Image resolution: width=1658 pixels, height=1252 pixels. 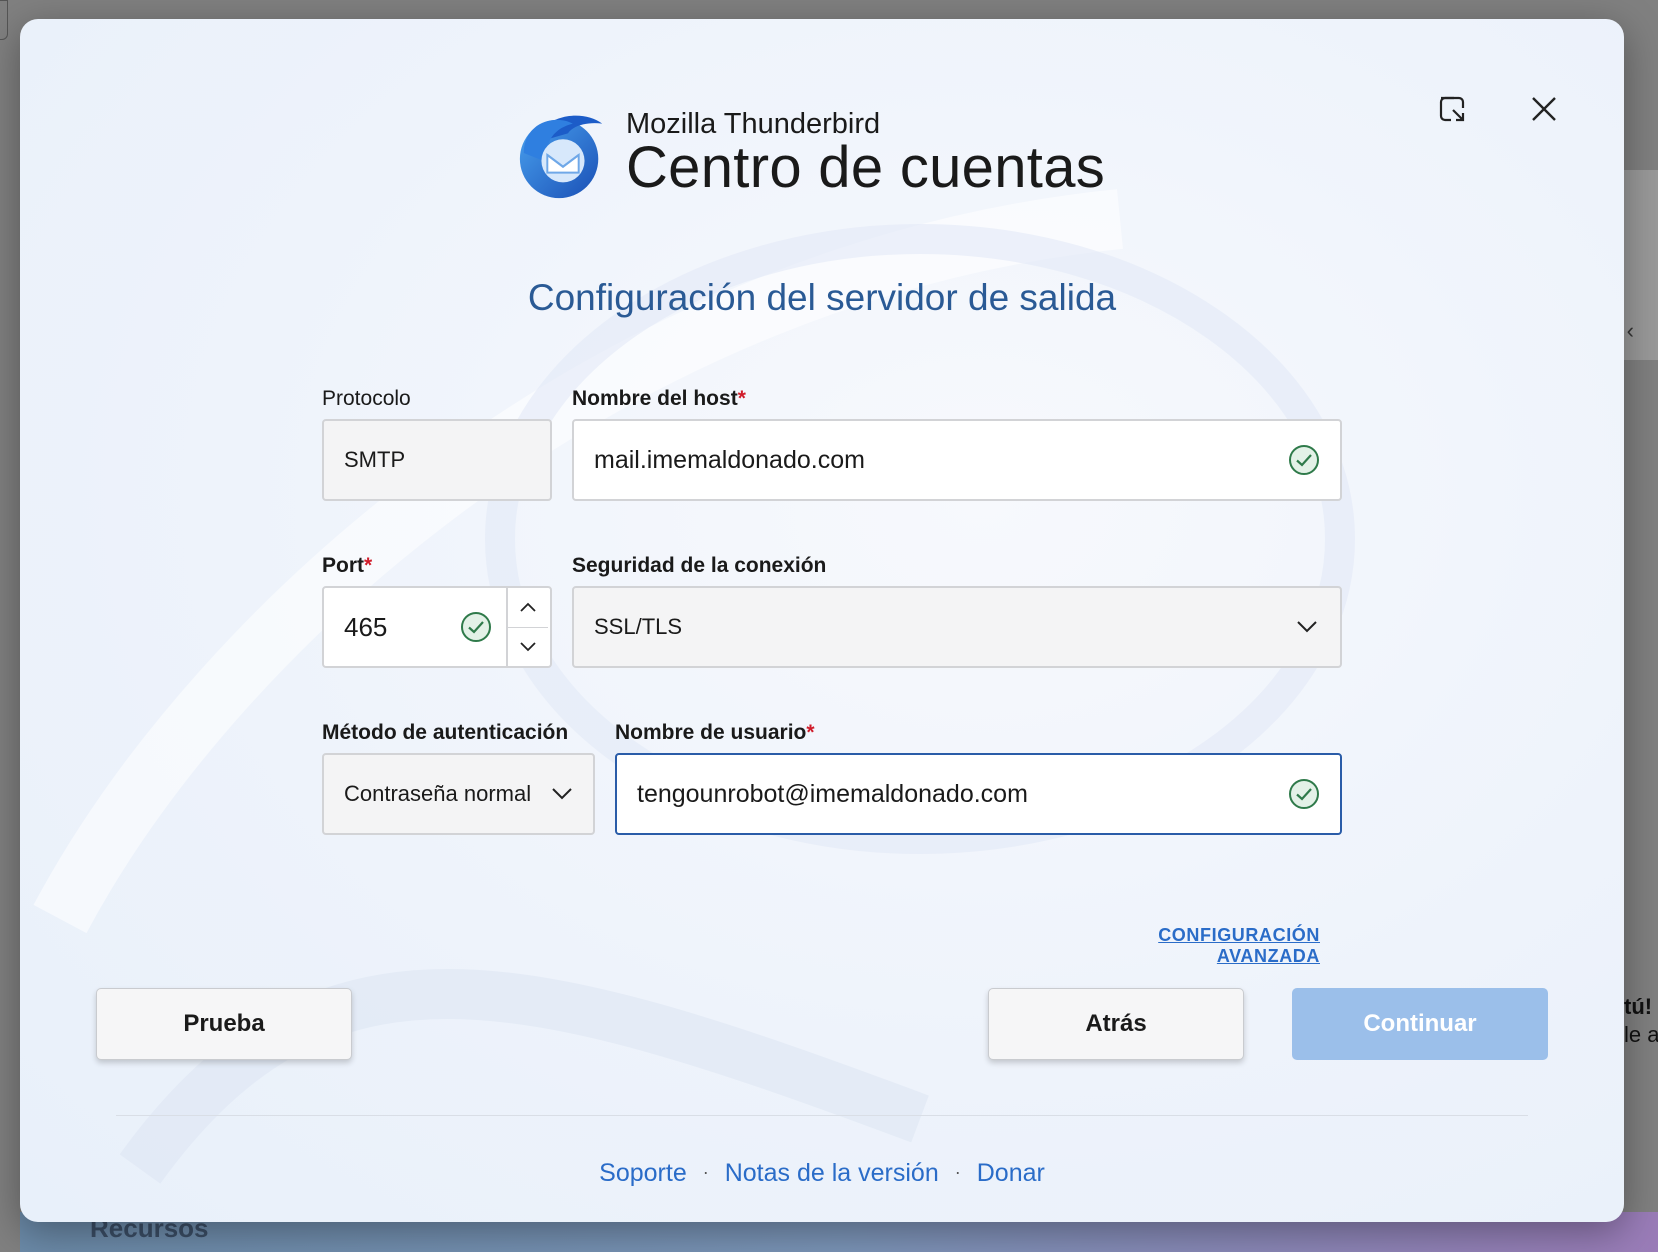 What do you see at coordinates (366, 398) in the screenshot?
I see `protocol-label: Protocolo` at bounding box center [366, 398].